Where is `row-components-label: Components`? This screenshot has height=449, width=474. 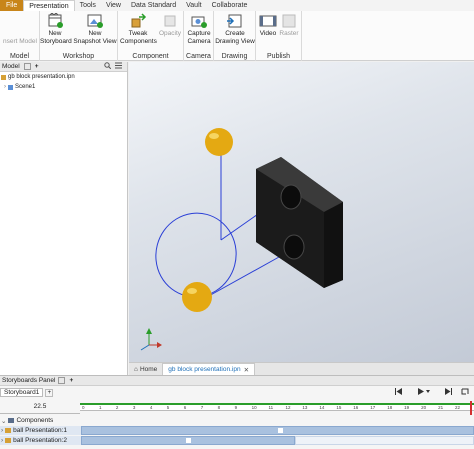
row-components-label: Components is located at coordinates (35, 420).